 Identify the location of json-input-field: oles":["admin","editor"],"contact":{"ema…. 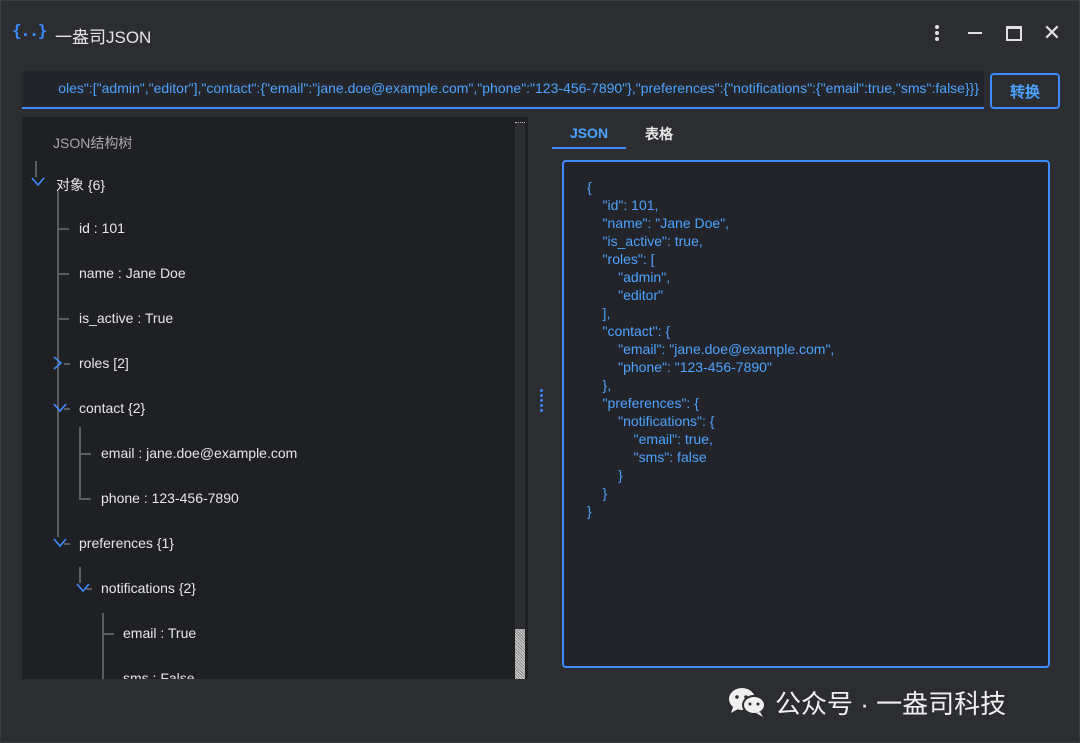
(503, 90).